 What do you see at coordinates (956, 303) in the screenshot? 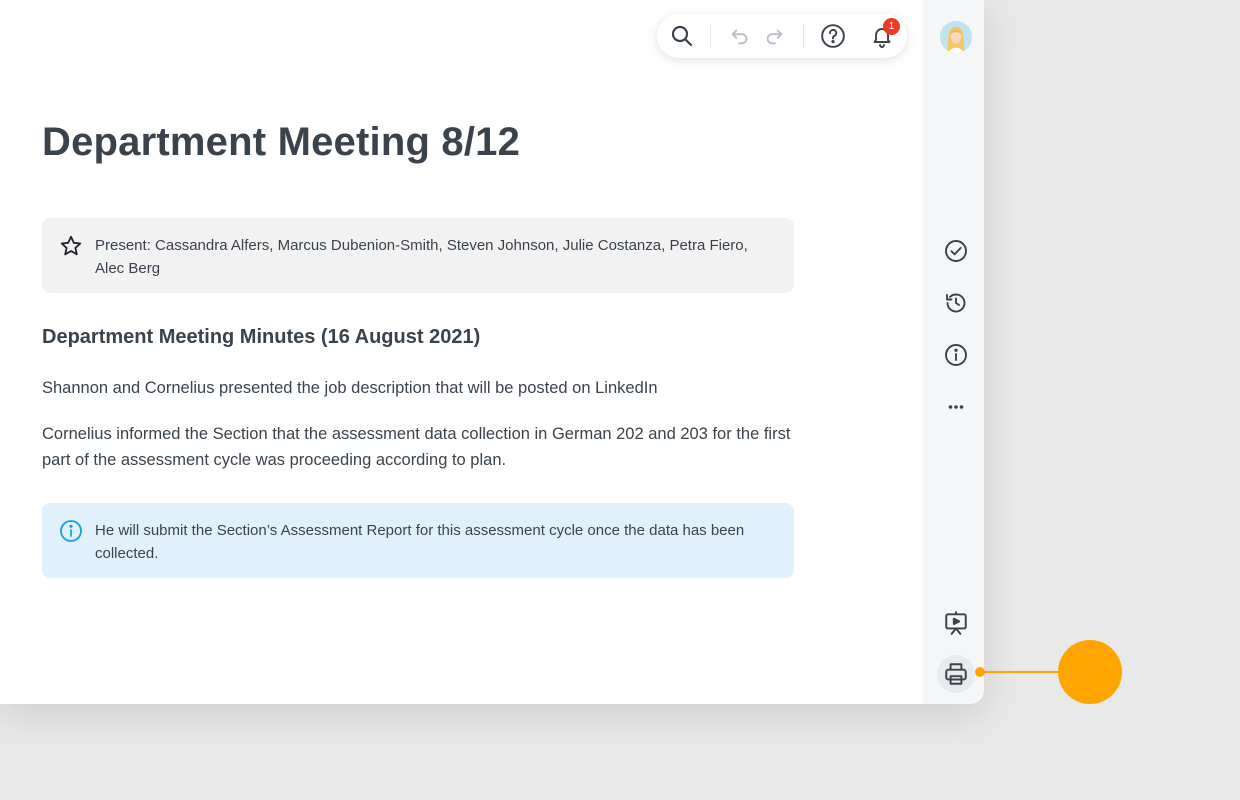
I see `history-icon` at bounding box center [956, 303].